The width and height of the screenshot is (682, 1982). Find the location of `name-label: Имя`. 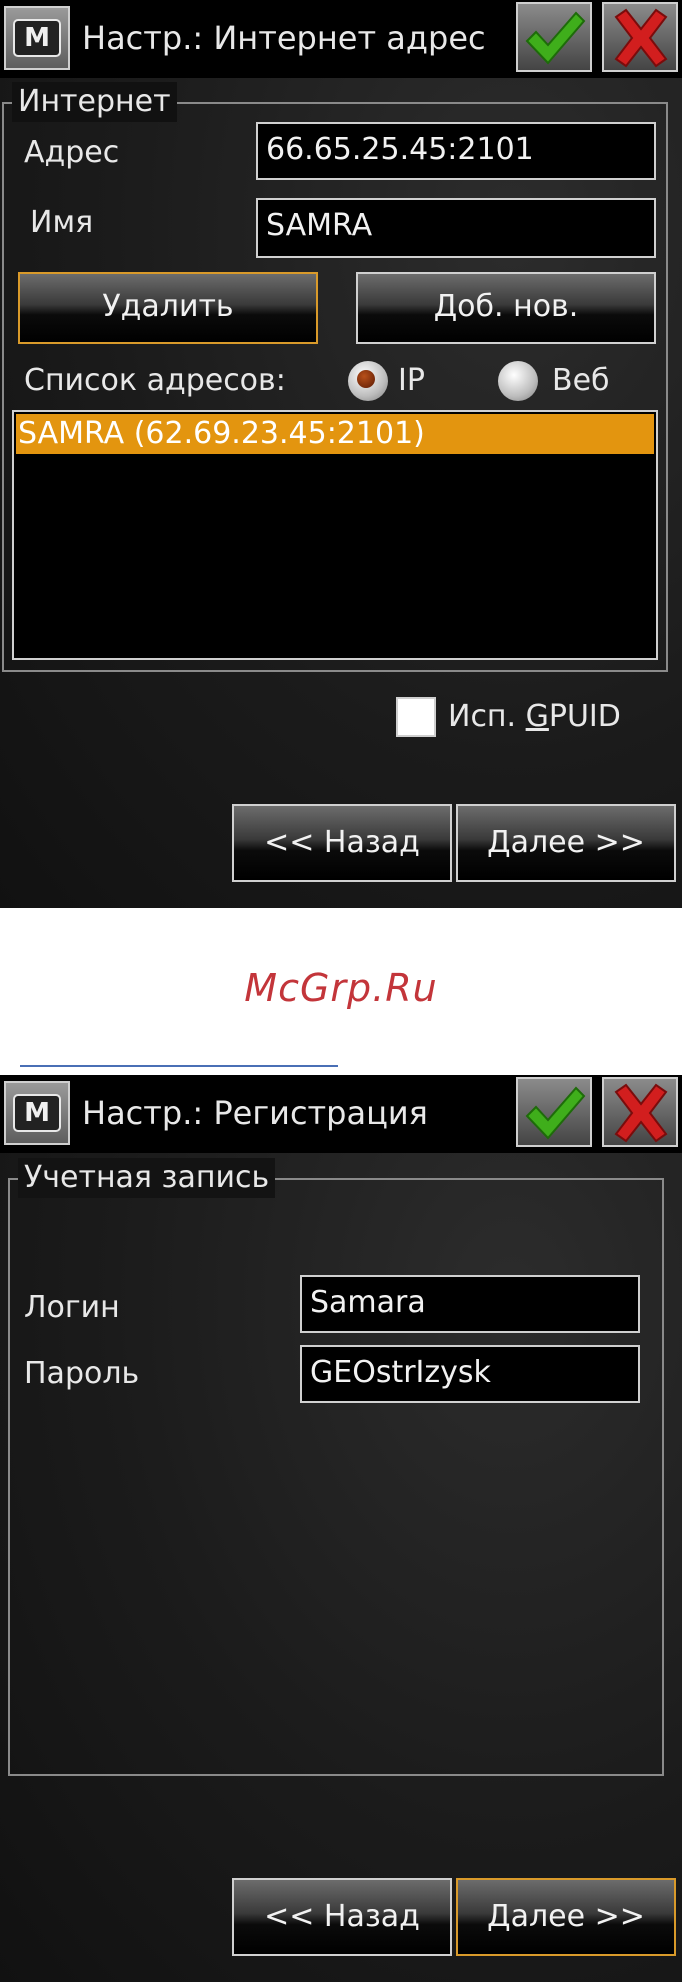

name-label: Имя is located at coordinates (62, 222).